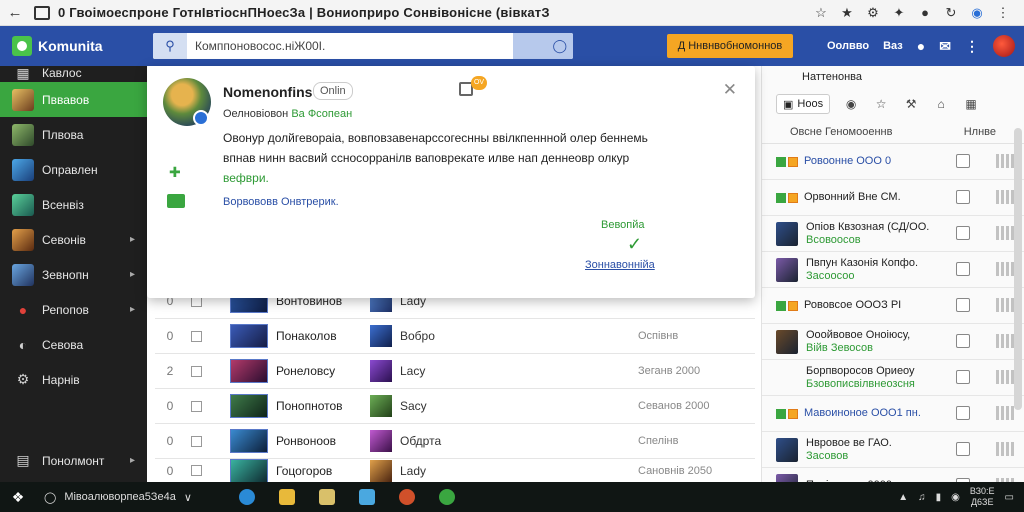  What do you see at coordinates (977, 13) in the screenshot?
I see `globe-icon: ◉` at bounding box center [977, 13].